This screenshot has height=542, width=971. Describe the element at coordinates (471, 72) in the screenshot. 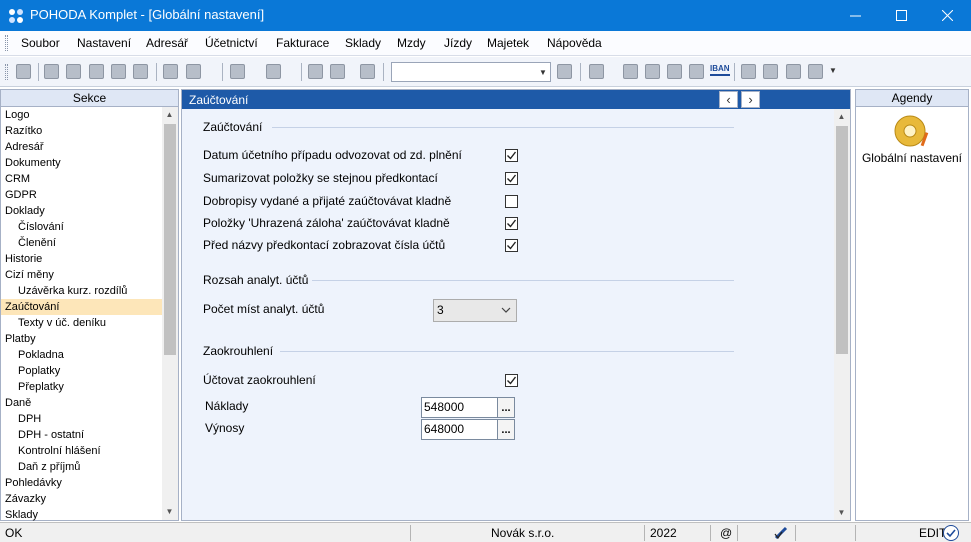

I see `toolbar-combo: ▼` at that location.